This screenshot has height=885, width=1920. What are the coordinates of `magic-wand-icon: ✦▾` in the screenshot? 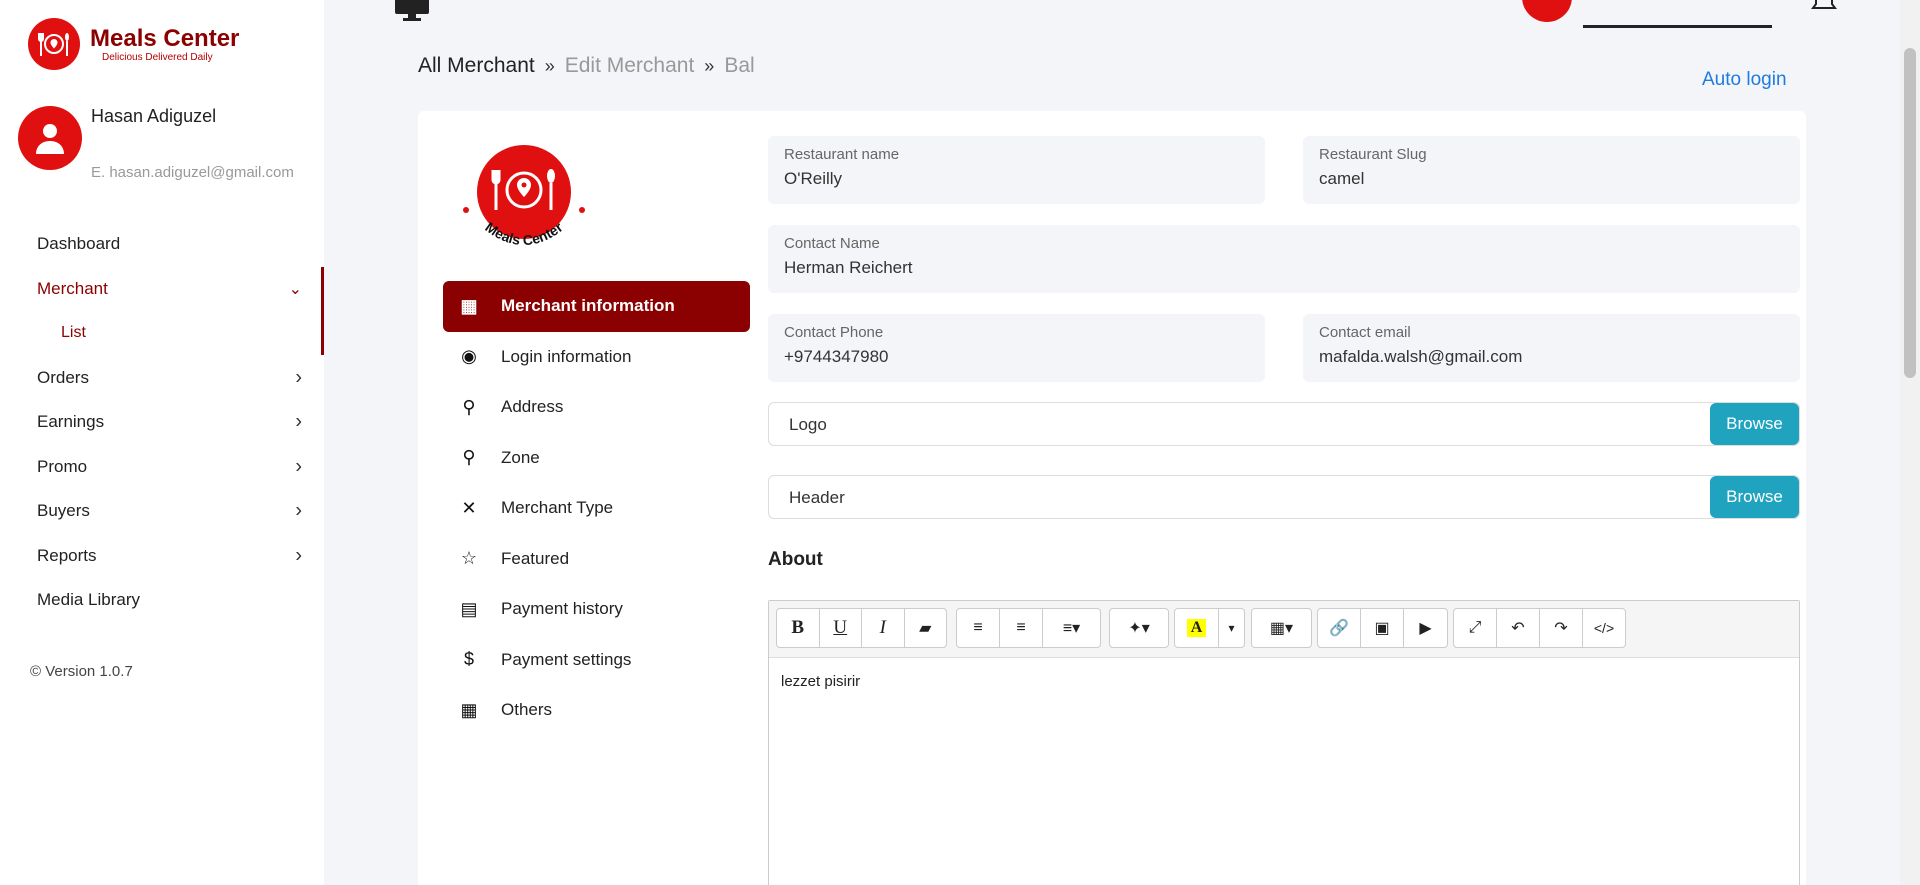 It's located at (1139, 628).